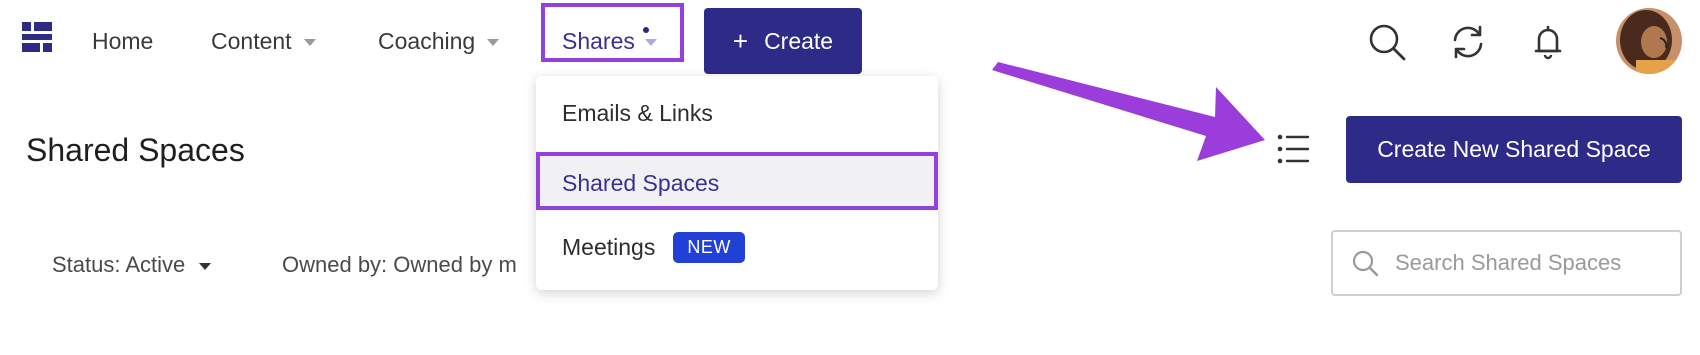 This screenshot has width=1700, height=355. I want to click on create-button: + Create, so click(783, 41).